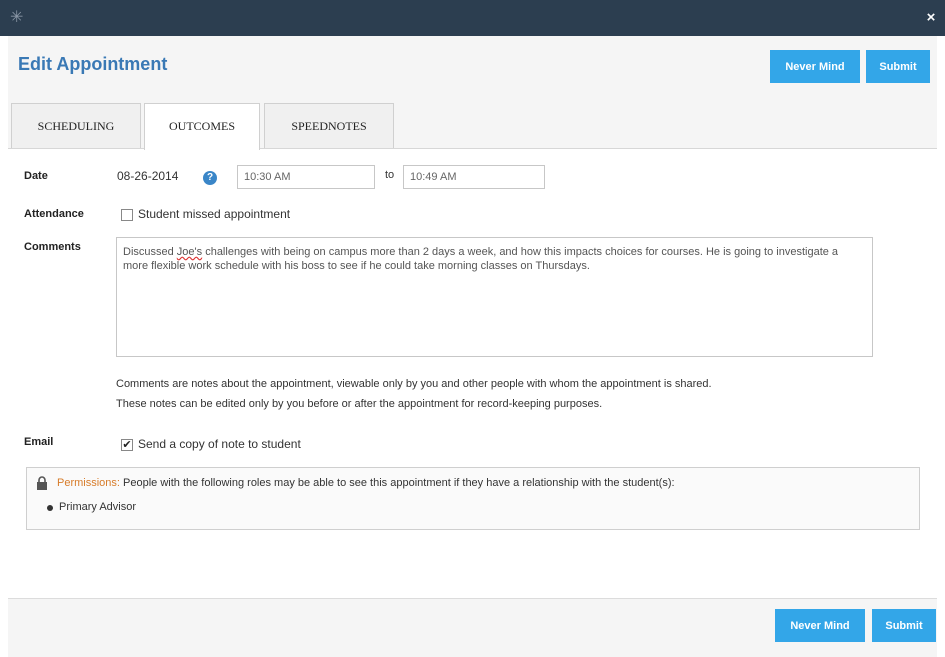 This screenshot has height=657, width=945. I want to click on comments-text-start: Discussed, so click(150, 252).